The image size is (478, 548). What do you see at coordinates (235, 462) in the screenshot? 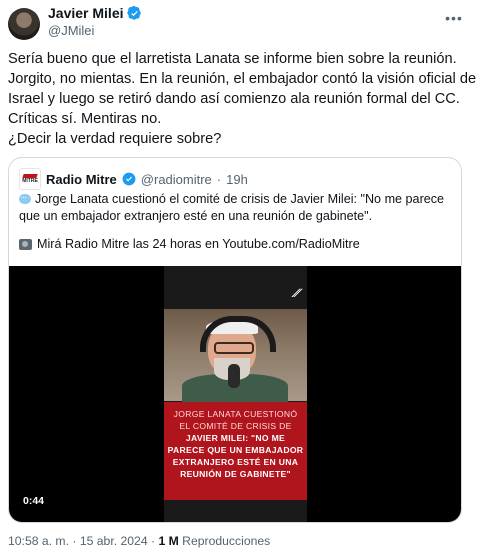
I see `caption-line: EXTRANJERO ESTÉ EN UNA` at bounding box center [235, 462].